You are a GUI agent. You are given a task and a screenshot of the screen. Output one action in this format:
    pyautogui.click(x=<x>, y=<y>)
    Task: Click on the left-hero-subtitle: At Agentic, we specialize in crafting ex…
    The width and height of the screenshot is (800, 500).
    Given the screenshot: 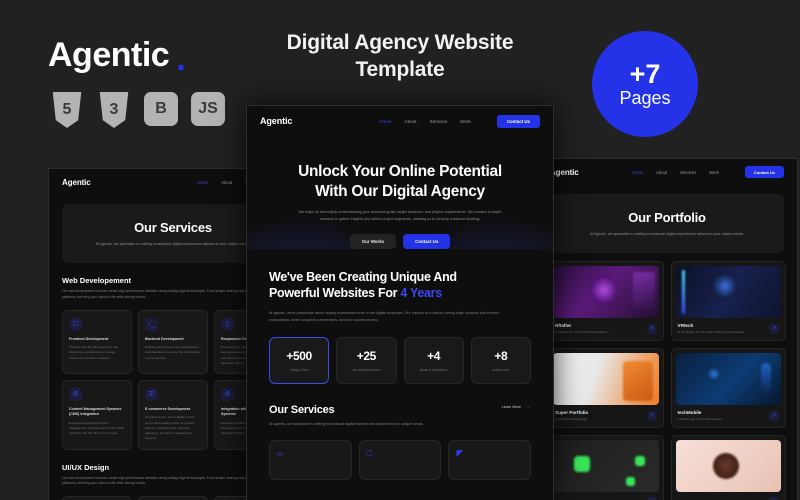 What is the action you would take?
    pyautogui.click(x=173, y=244)
    